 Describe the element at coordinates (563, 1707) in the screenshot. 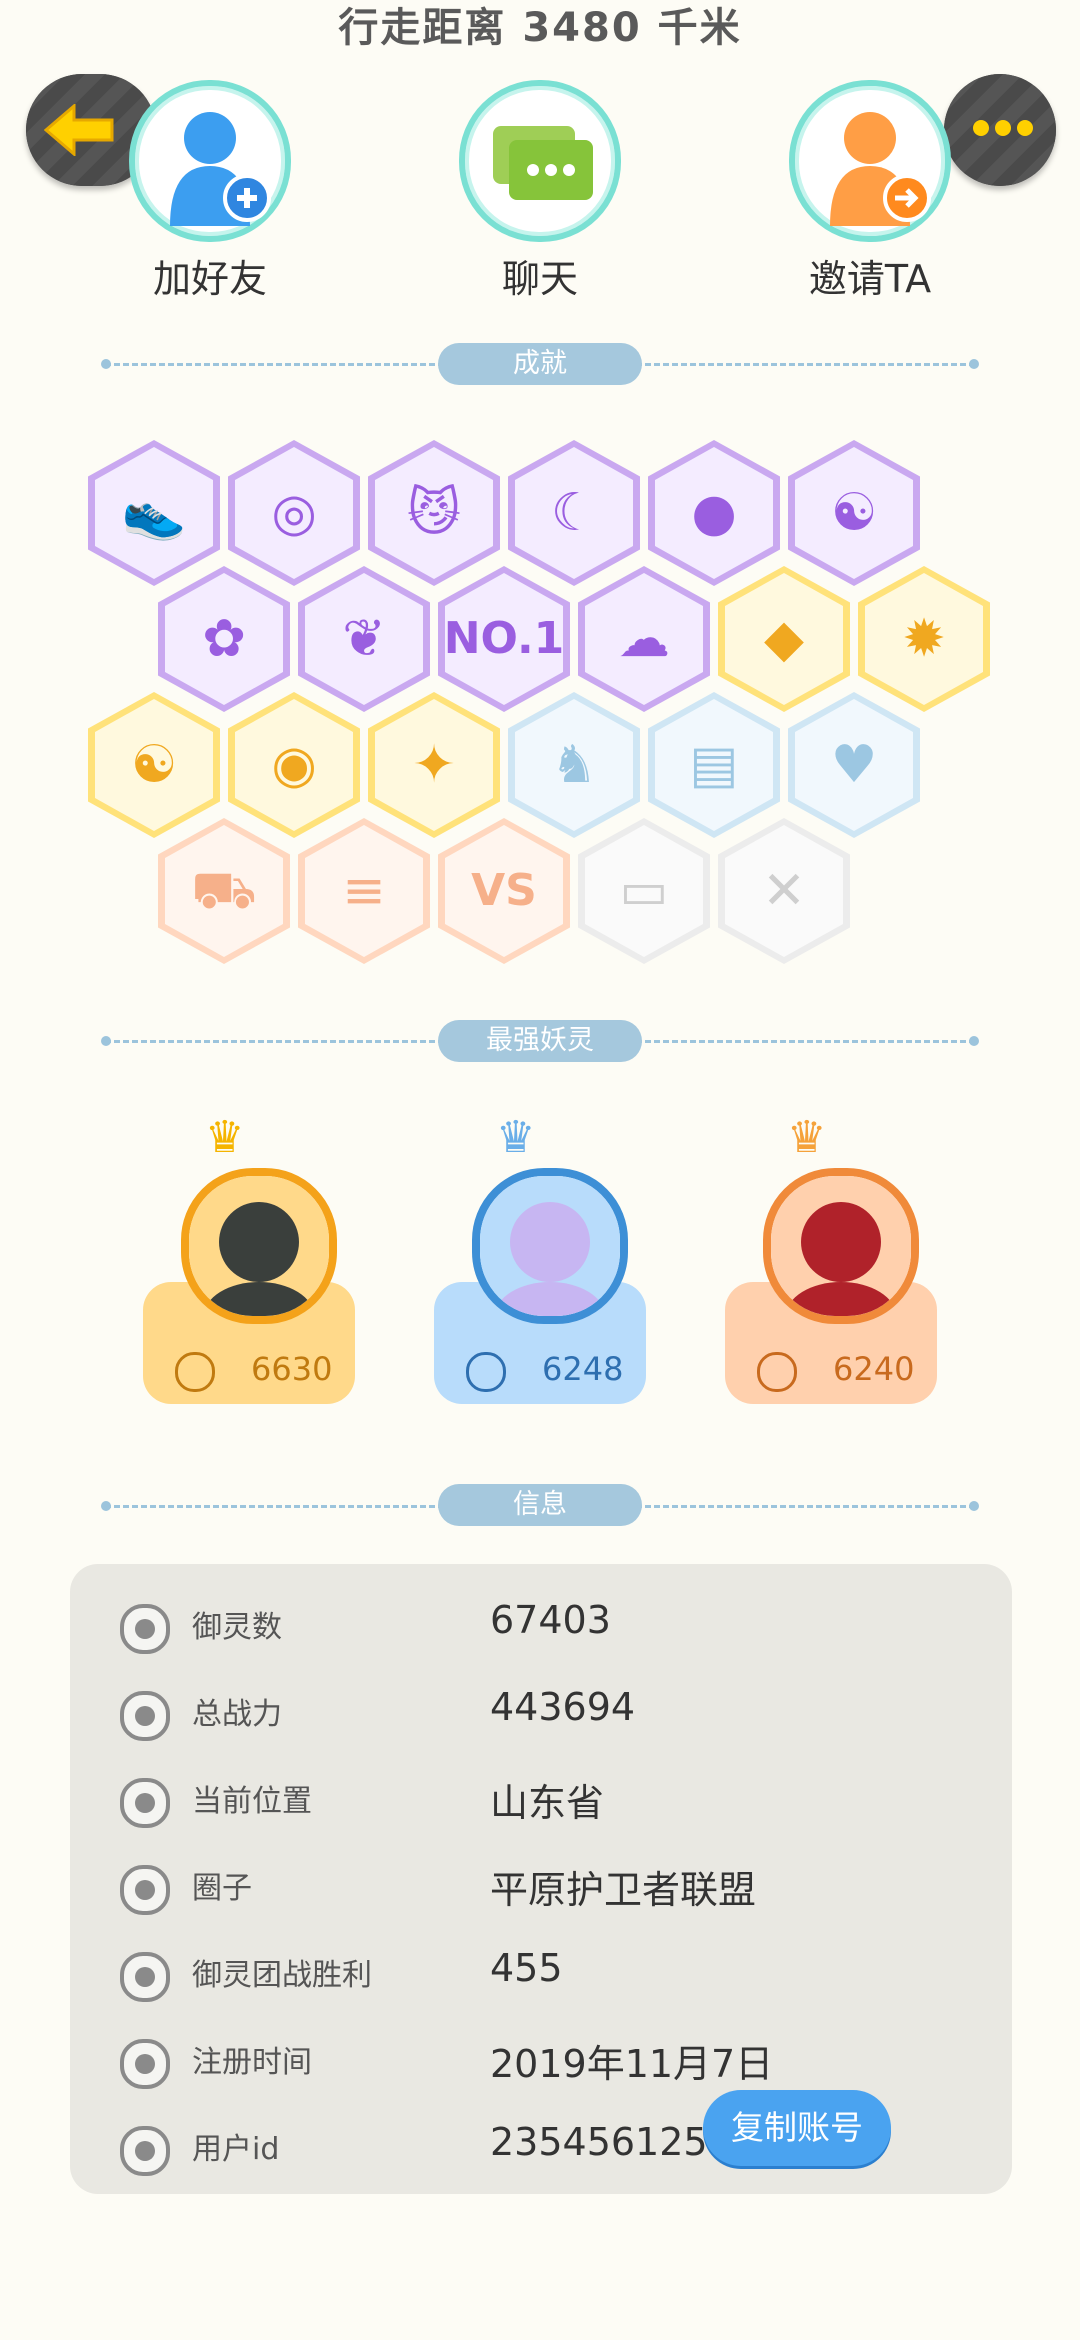

I see `info-value: 443694` at that location.